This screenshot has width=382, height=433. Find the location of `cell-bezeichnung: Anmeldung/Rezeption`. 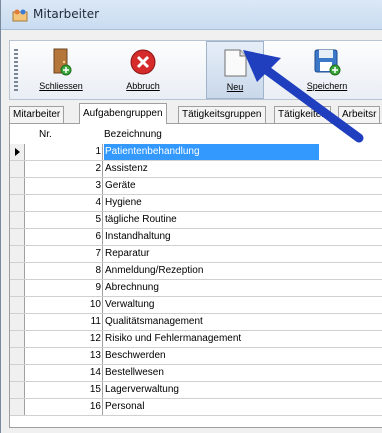

cell-bezeichnung: Anmeldung/Rezeption is located at coordinates (243, 271).